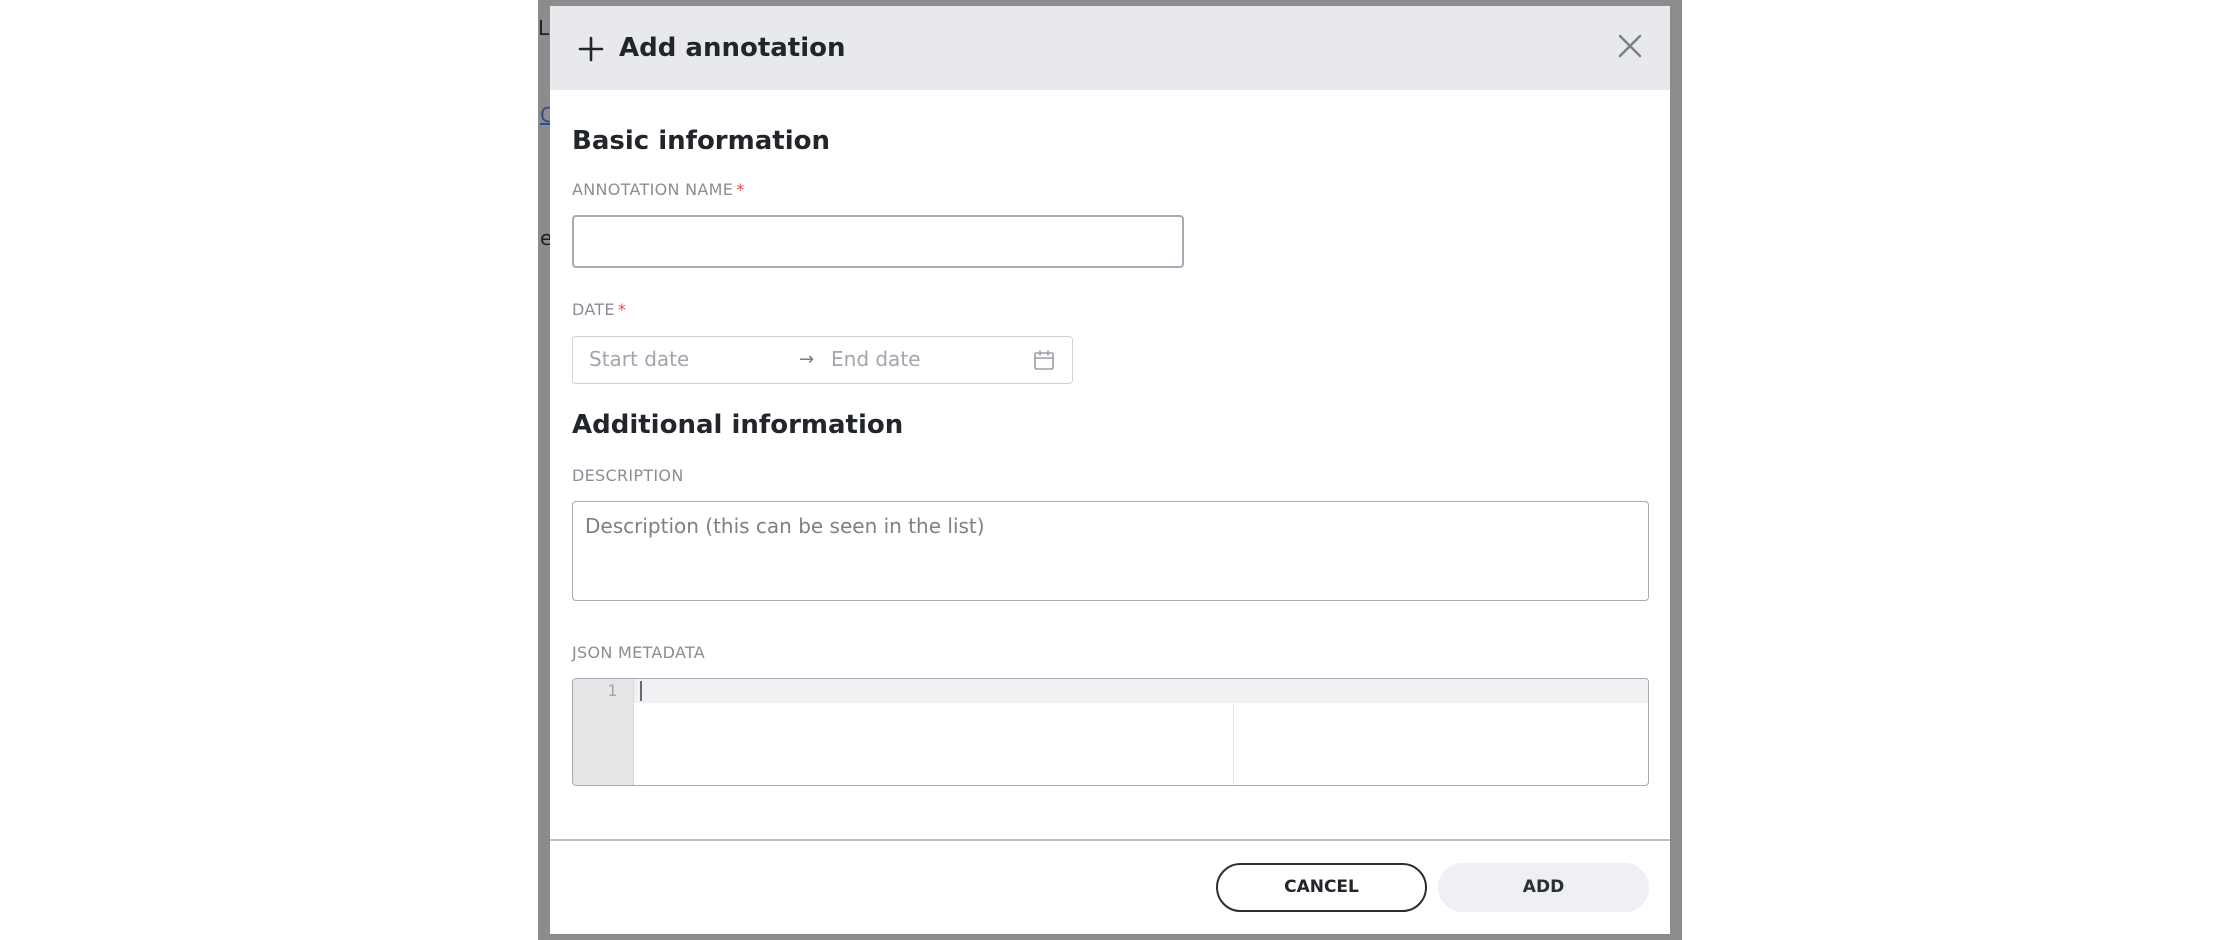 This screenshot has width=2216, height=940. What do you see at coordinates (732, 48) in the screenshot?
I see `dialog-title: Add annotation` at bounding box center [732, 48].